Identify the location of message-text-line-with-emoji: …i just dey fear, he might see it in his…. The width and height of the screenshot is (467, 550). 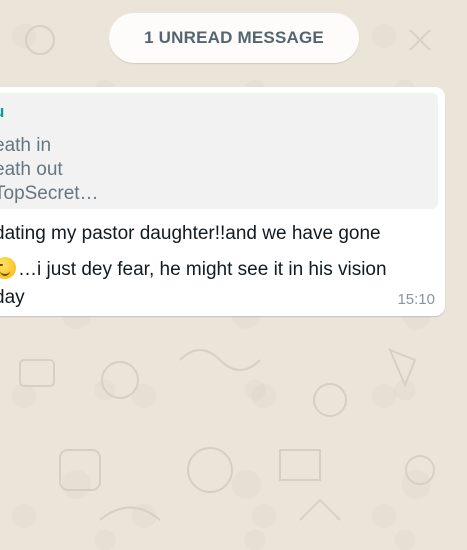
(193, 269).